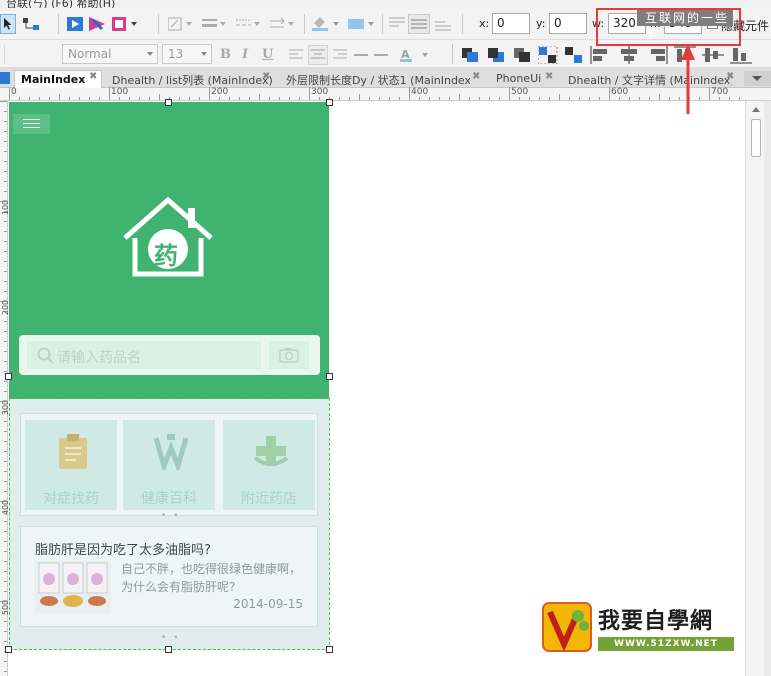 The image size is (771, 676). Describe the element at coordinates (574, 55) in the screenshot. I see `ungroup-icon` at that location.